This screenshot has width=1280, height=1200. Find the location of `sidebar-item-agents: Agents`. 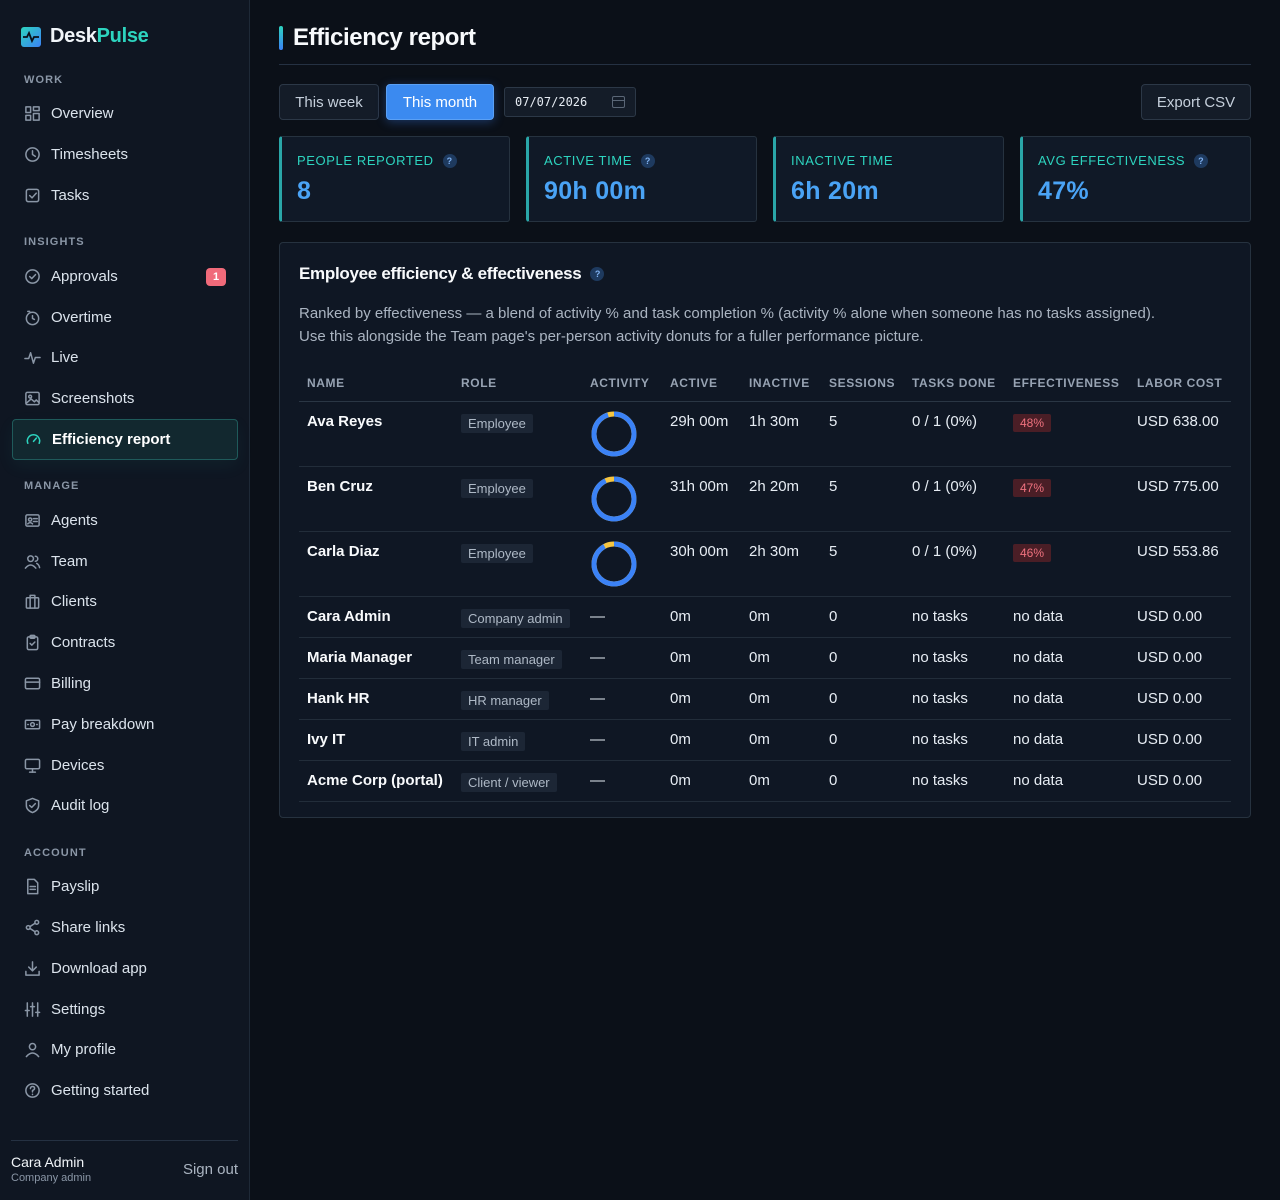

sidebar-item-agents: Agents is located at coordinates (125, 520).